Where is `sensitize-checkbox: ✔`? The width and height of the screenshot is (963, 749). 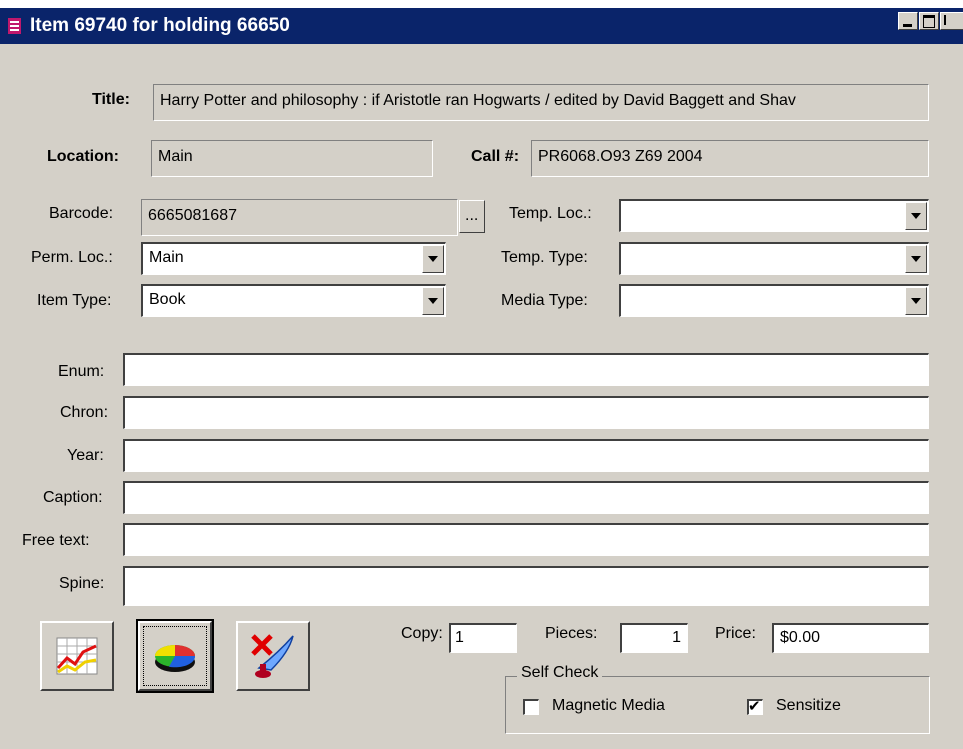
sensitize-checkbox: ✔ is located at coordinates (755, 706).